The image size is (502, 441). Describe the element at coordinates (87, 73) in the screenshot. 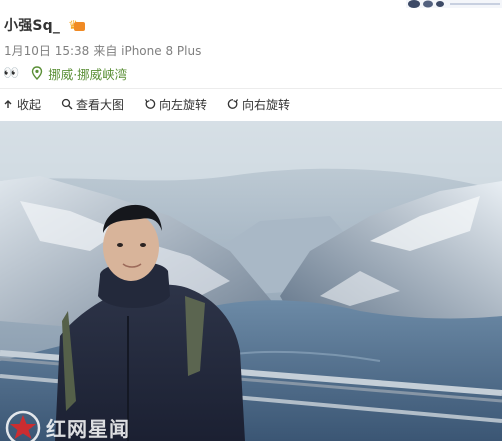

I see `location-link: 挪威·挪威峡湾` at that location.